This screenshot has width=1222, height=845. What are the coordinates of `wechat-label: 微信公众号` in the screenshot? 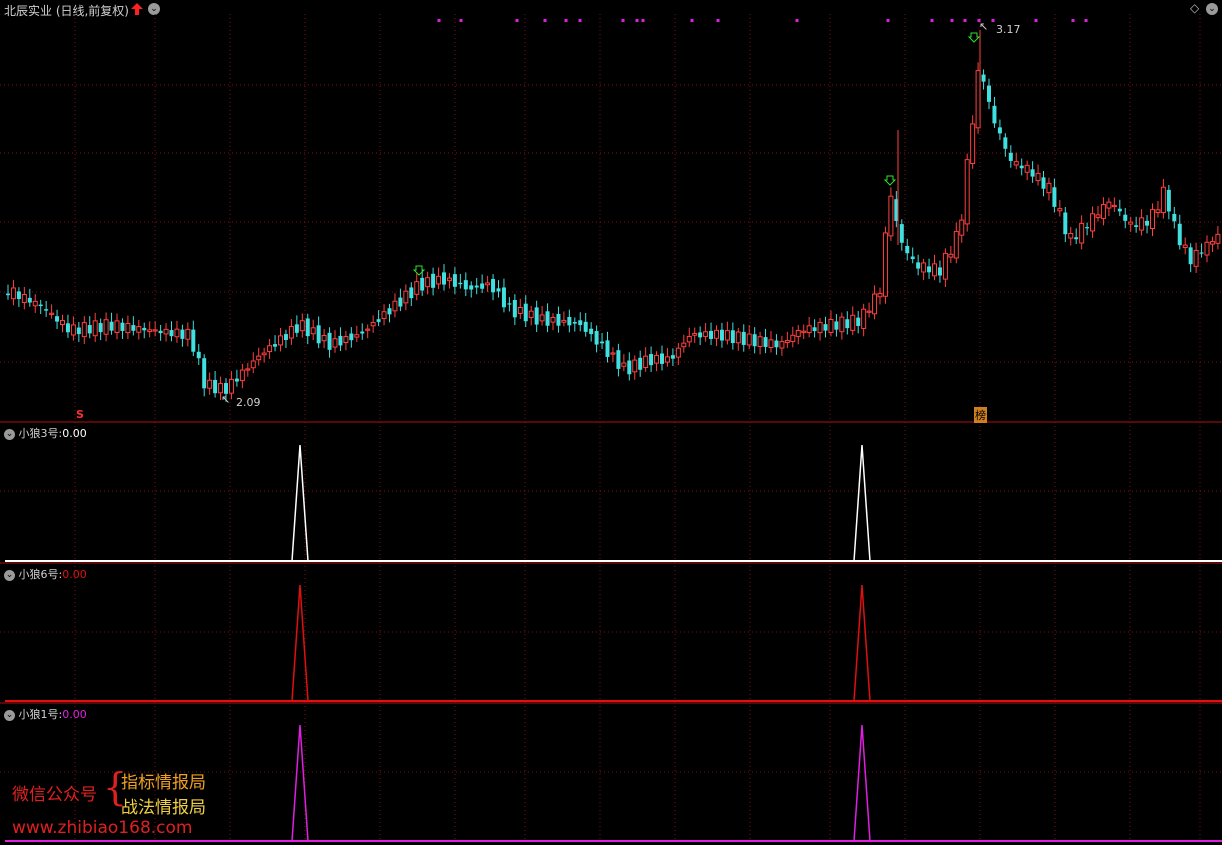 It's located at (54, 795).